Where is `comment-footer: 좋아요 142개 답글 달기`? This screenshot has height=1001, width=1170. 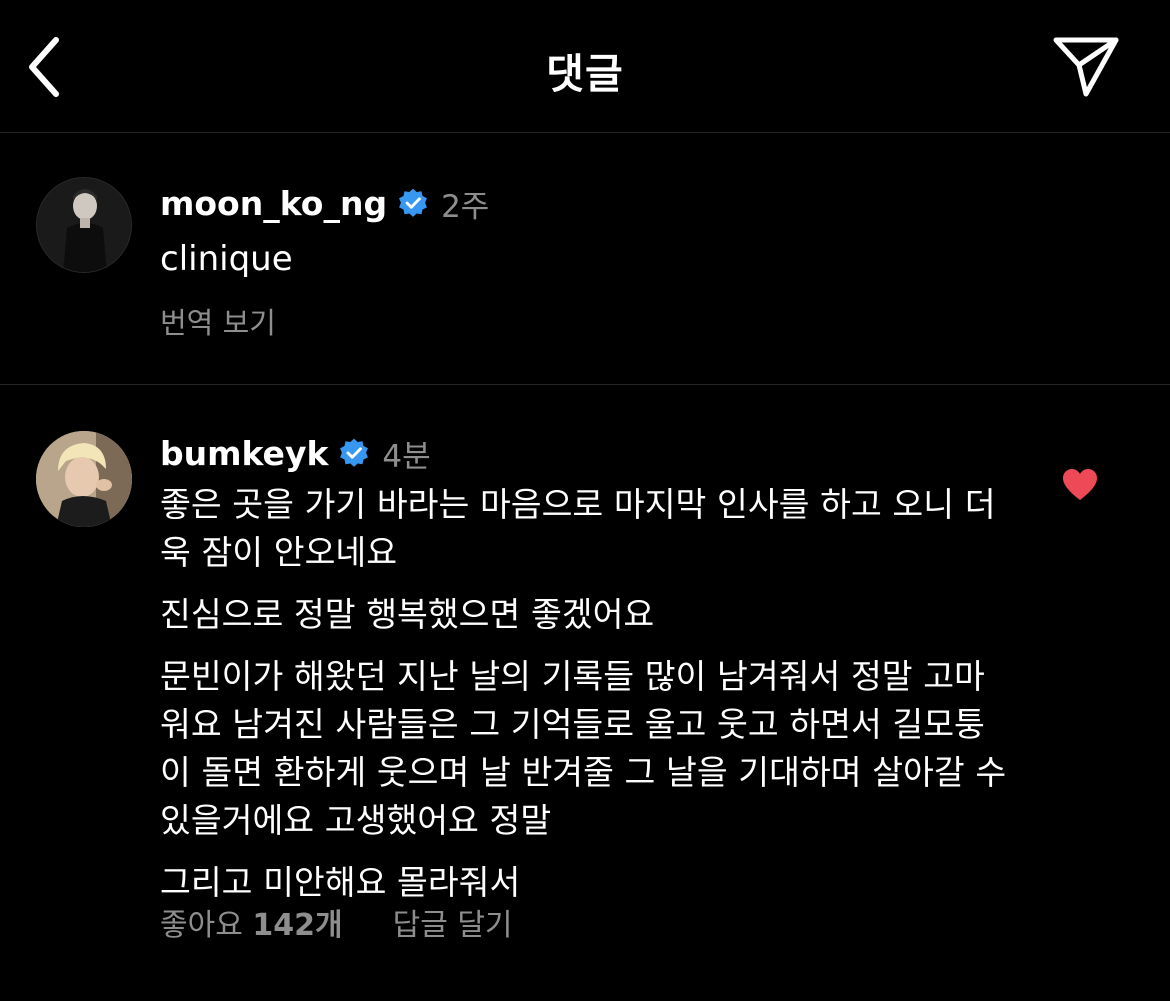
comment-footer: 좋아요 142개 답글 달기 is located at coordinates (336, 922).